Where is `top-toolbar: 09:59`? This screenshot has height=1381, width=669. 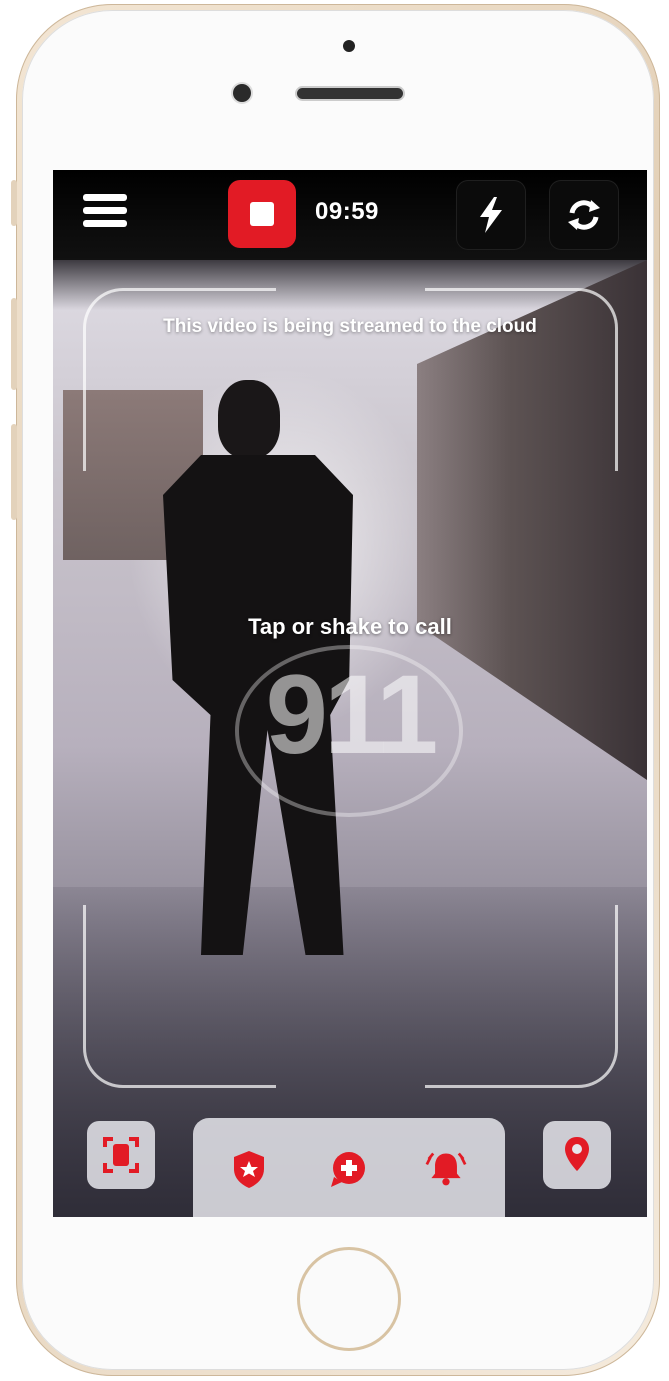
top-toolbar: 09:59 is located at coordinates (350, 215).